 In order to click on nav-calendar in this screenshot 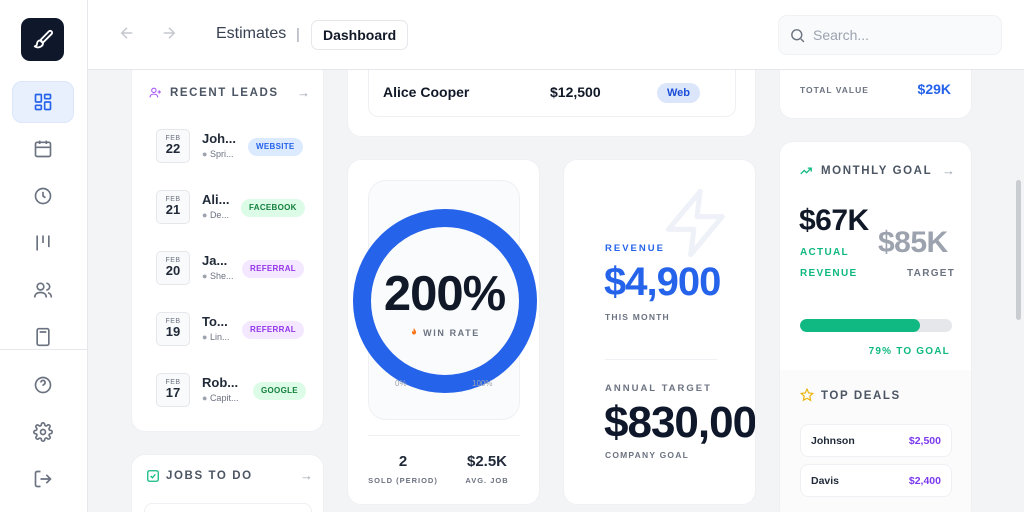, I will do `click(43, 149)`.